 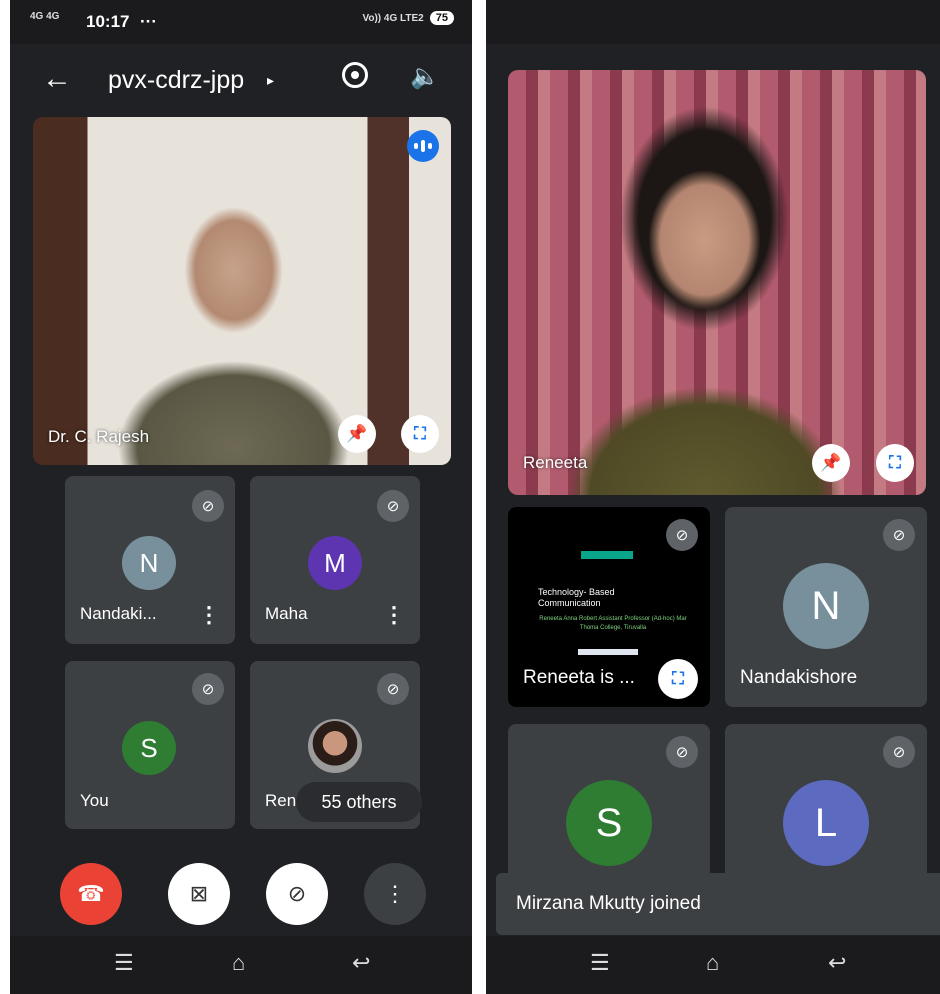 I want to click on participant-tile: ⊘ S, so click(x=609, y=804).